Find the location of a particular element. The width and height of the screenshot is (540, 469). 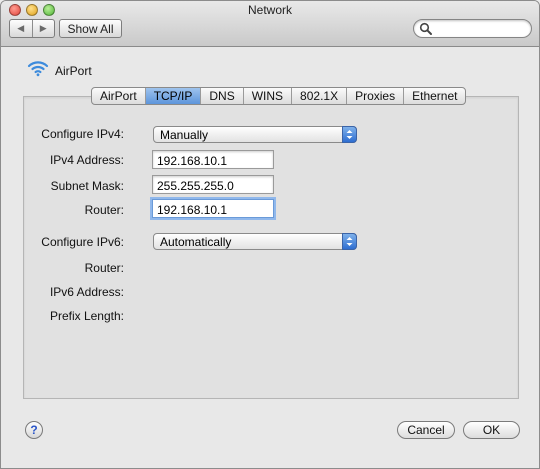

wifi-icon is located at coordinates (38, 69).